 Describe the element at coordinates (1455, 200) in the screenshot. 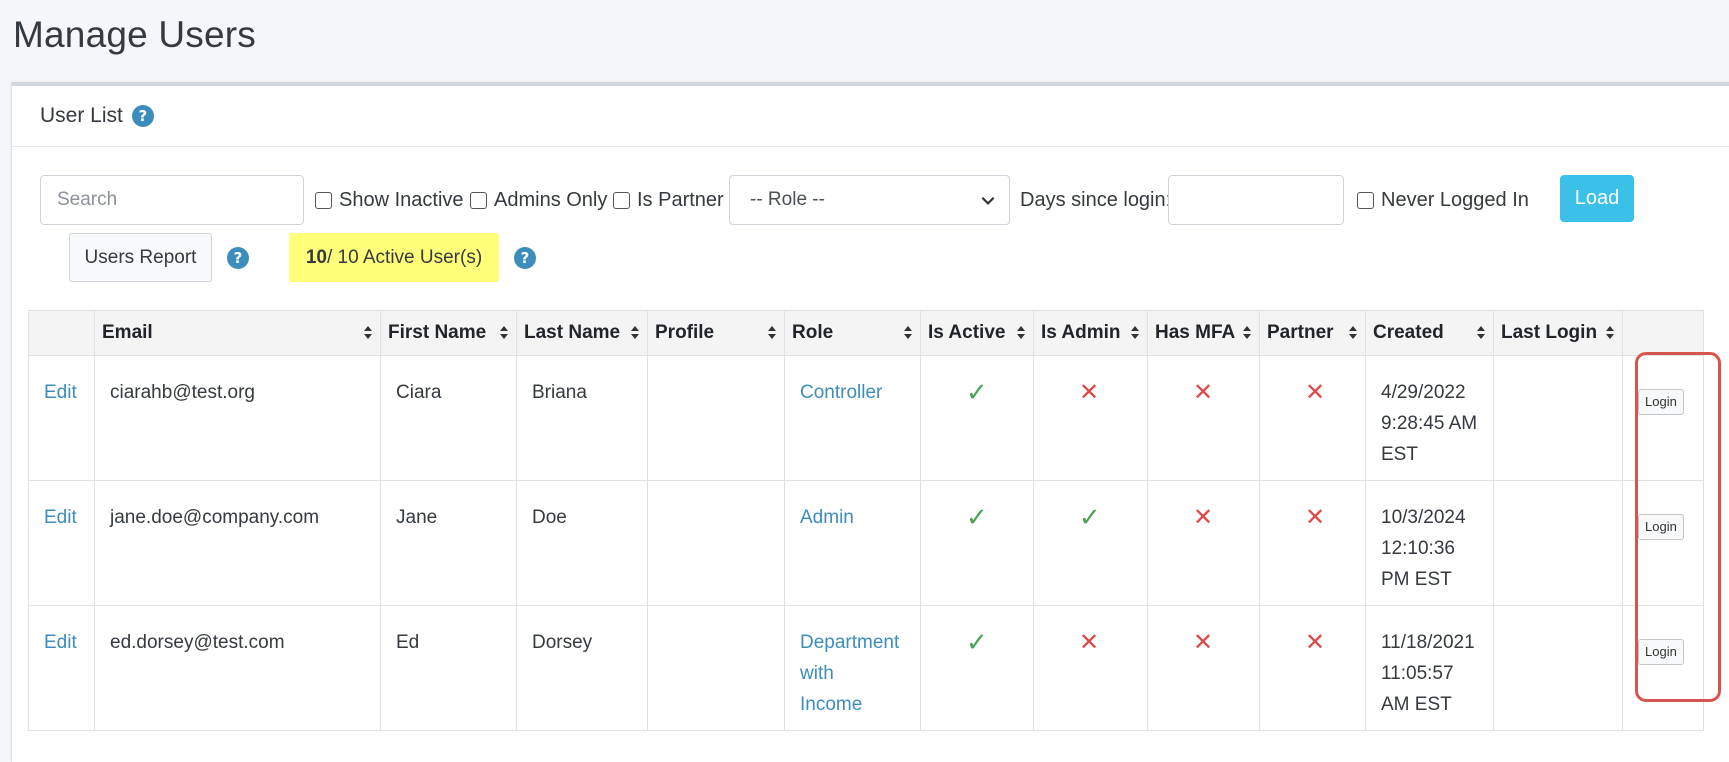

I see `never-logged-in-label: Never Logged In` at that location.